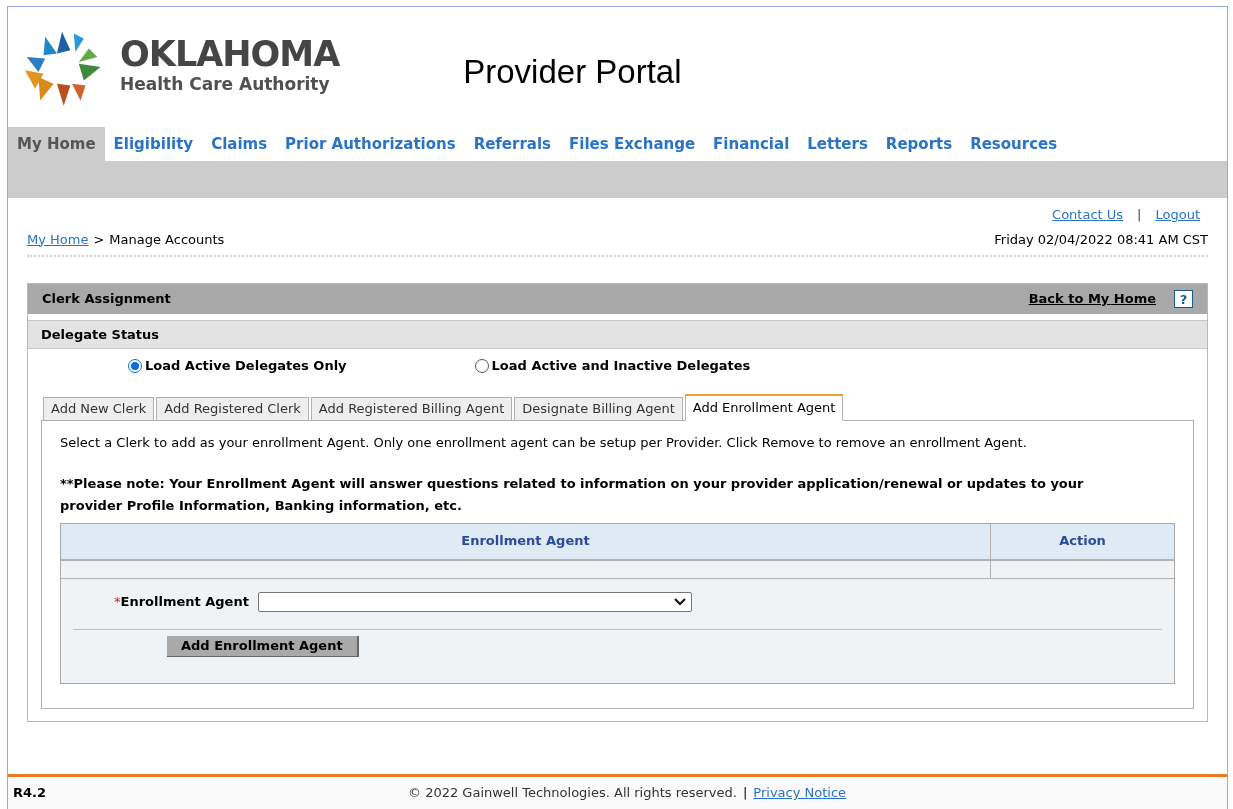  What do you see at coordinates (106, 299) in the screenshot?
I see `panel-title: Clerk Assignment` at bounding box center [106, 299].